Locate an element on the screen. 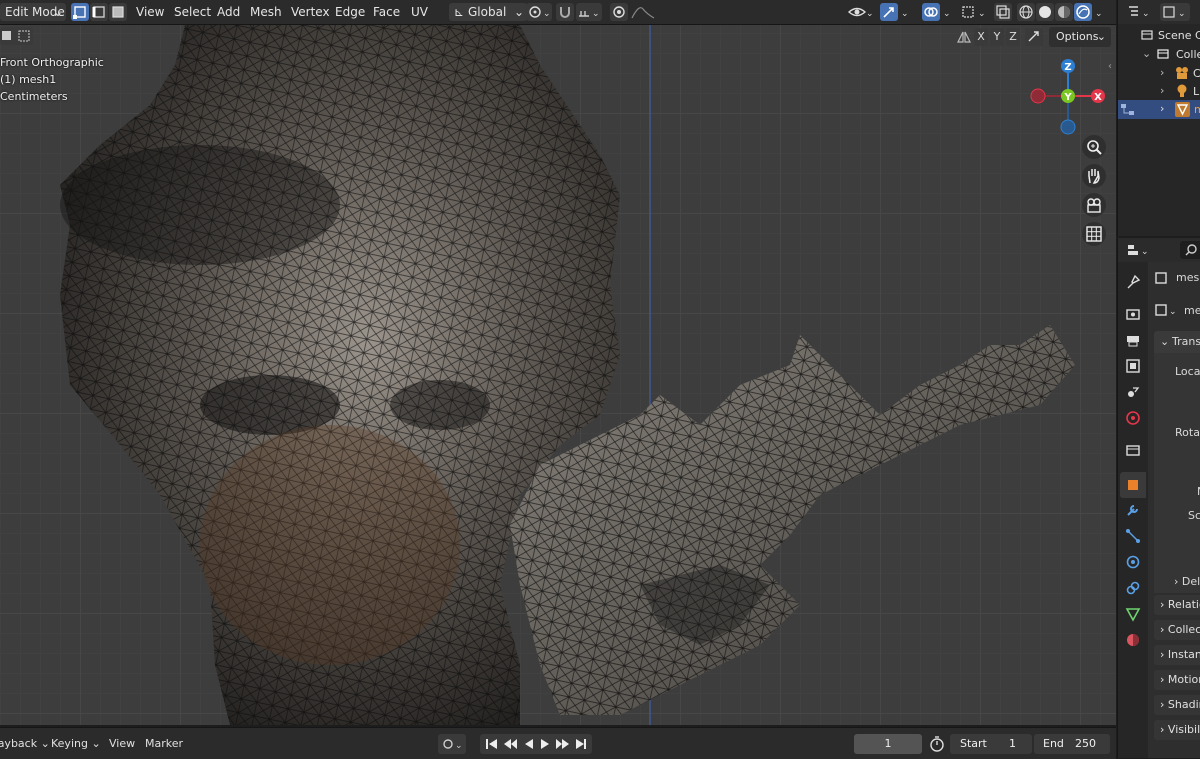 The image size is (1200, 759). marker-menu: Marker is located at coordinates (164, 744).